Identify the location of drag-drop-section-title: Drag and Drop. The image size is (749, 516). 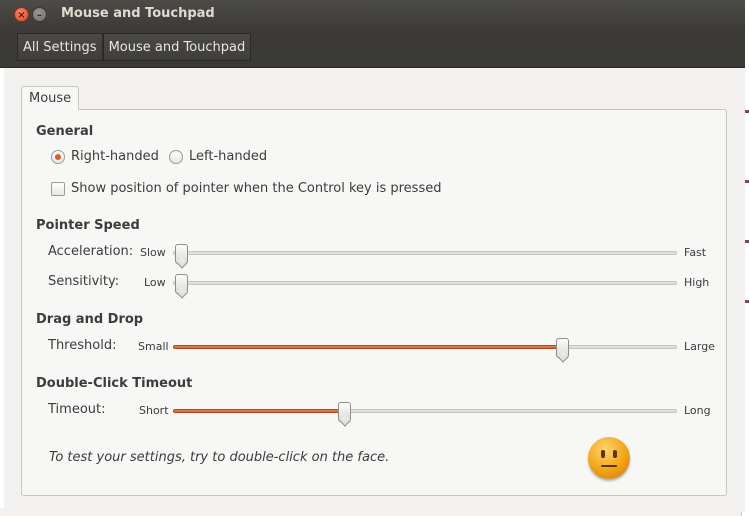
(90, 319).